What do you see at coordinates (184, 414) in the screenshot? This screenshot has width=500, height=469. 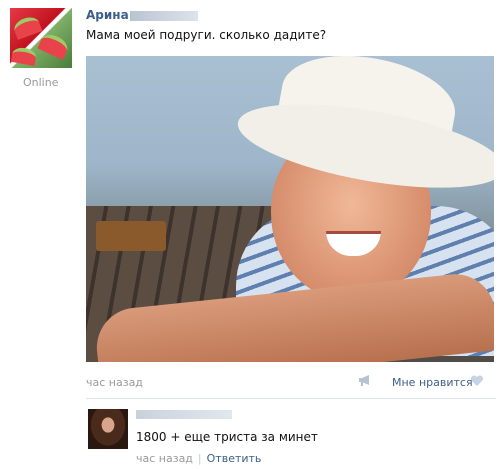 I see `commenter-name-redacted` at bounding box center [184, 414].